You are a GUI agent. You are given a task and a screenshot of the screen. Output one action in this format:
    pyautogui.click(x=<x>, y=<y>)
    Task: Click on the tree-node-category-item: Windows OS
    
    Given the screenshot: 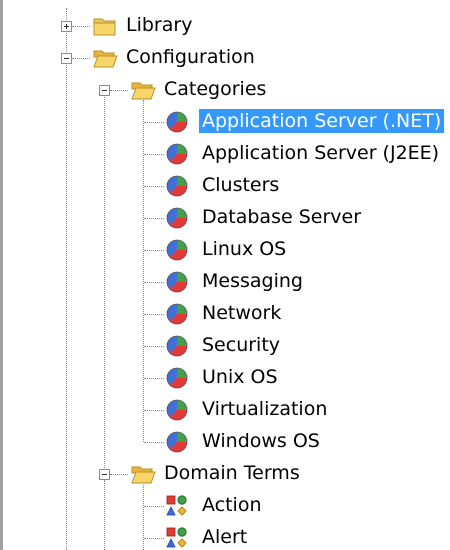 What is the action you would take?
    pyautogui.click(x=261, y=441)
    